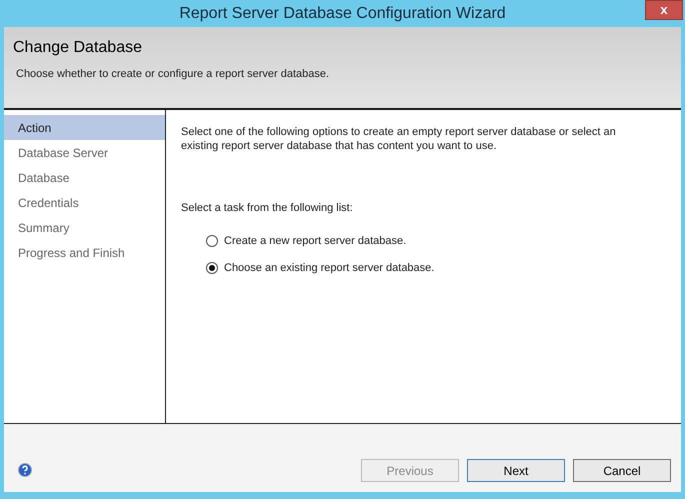 The width and height of the screenshot is (685, 499). What do you see at coordinates (342, 14) in the screenshot?
I see `window-title: Report Server Database Configuration Wizard` at bounding box center [342, 14].